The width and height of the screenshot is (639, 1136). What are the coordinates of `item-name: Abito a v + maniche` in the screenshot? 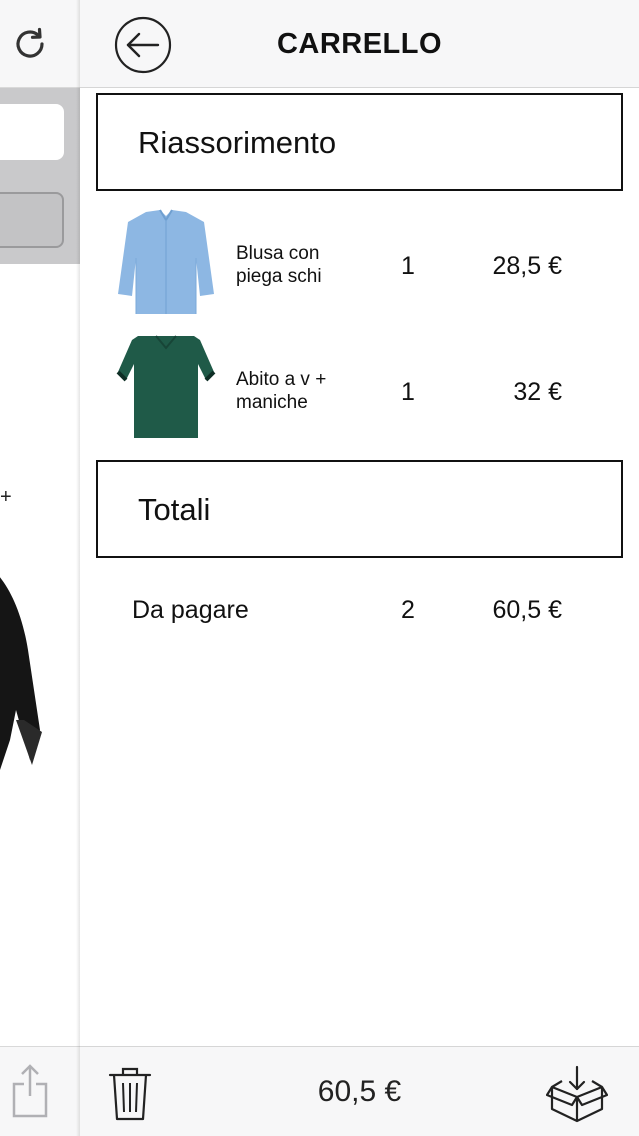 It's located at (281, 391).